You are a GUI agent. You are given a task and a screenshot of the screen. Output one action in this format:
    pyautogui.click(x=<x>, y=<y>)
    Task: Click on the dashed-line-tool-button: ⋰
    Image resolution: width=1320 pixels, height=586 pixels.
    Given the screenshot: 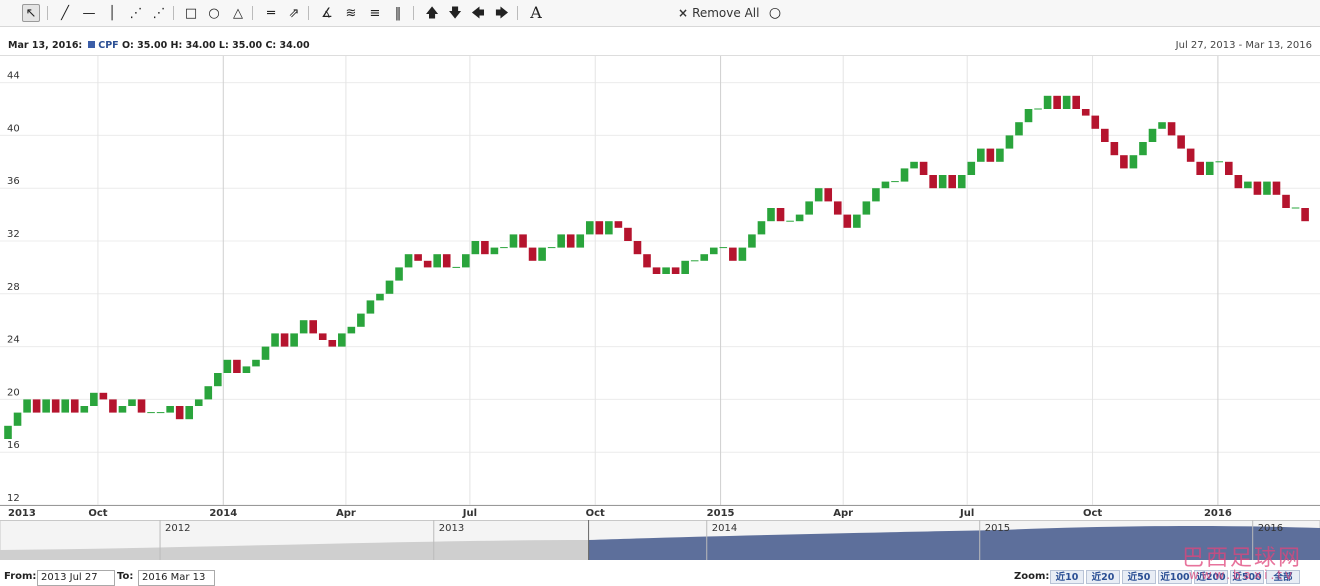 What is the action you would take?
    pyautogui.click(x=136, y=13)
    